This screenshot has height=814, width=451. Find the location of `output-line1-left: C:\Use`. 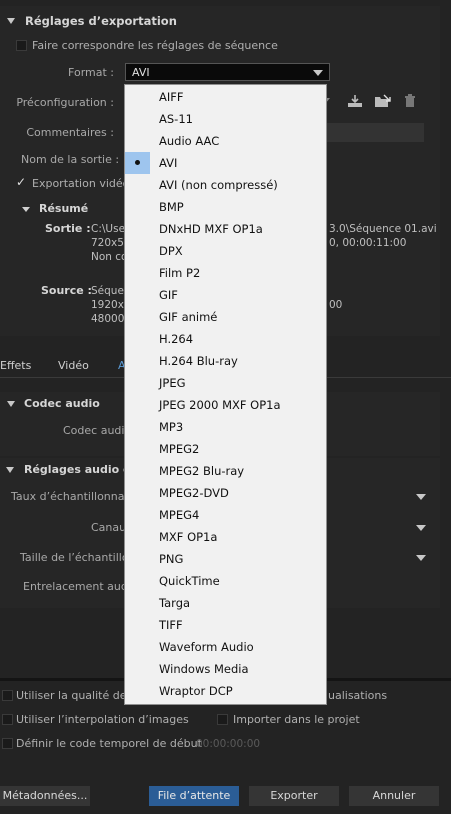

output-line1-left: C:\Use is located at coordinates (108, 229).